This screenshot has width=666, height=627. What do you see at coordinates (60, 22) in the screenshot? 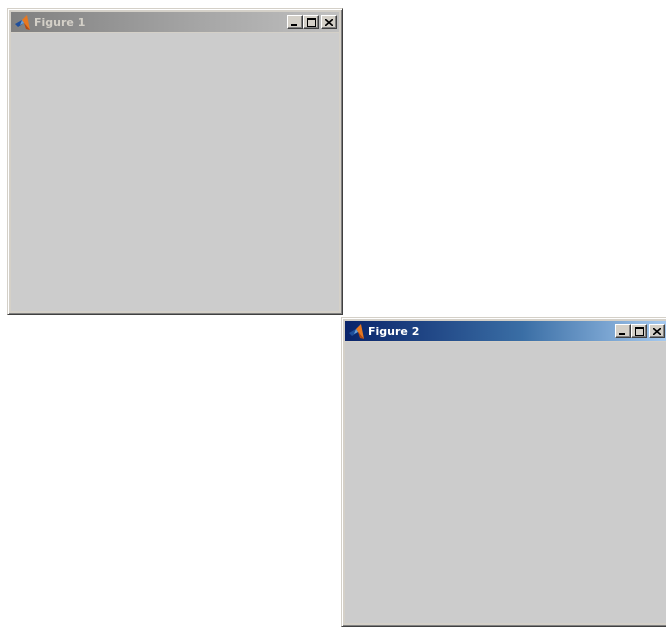
I see `figure-1-title: Figure 1` at bounding box center [60, 22].